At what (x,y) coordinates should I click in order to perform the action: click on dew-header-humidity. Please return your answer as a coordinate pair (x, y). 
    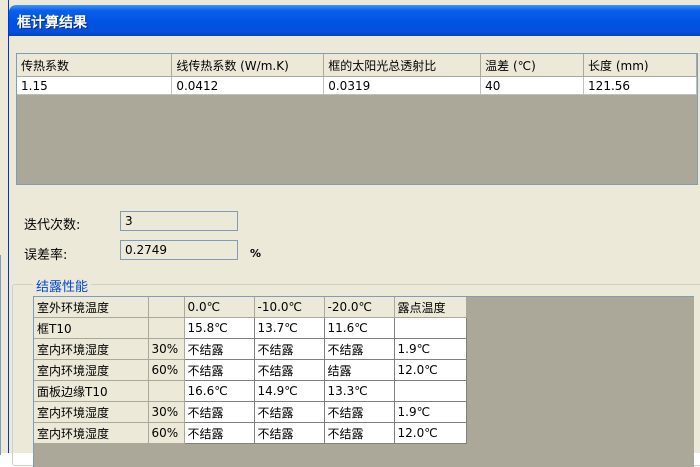
    Looking at the image, I should click on (166, 307).